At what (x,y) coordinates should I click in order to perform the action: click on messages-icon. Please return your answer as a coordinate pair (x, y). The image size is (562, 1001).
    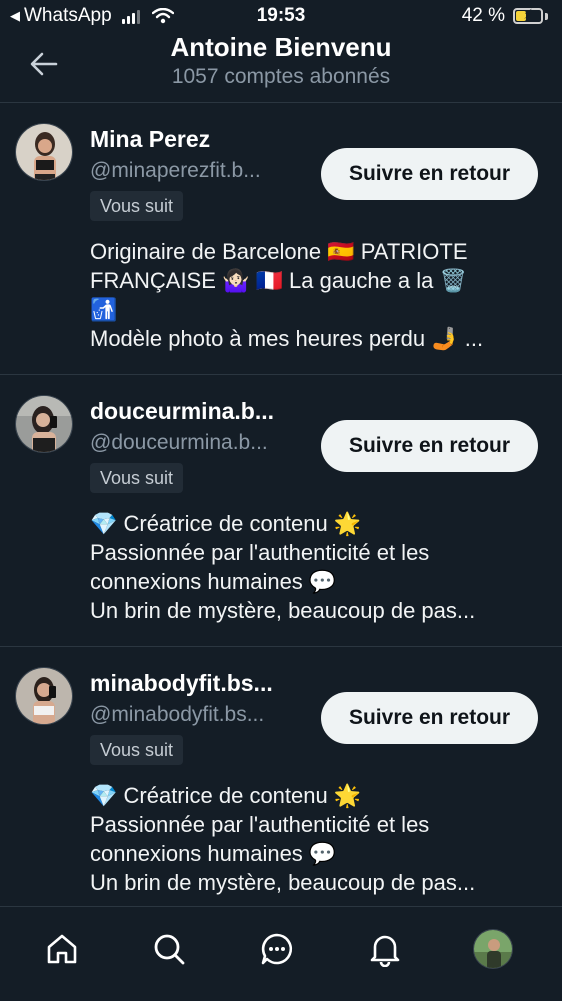
    Looking at the image, I should click on (277, 949).